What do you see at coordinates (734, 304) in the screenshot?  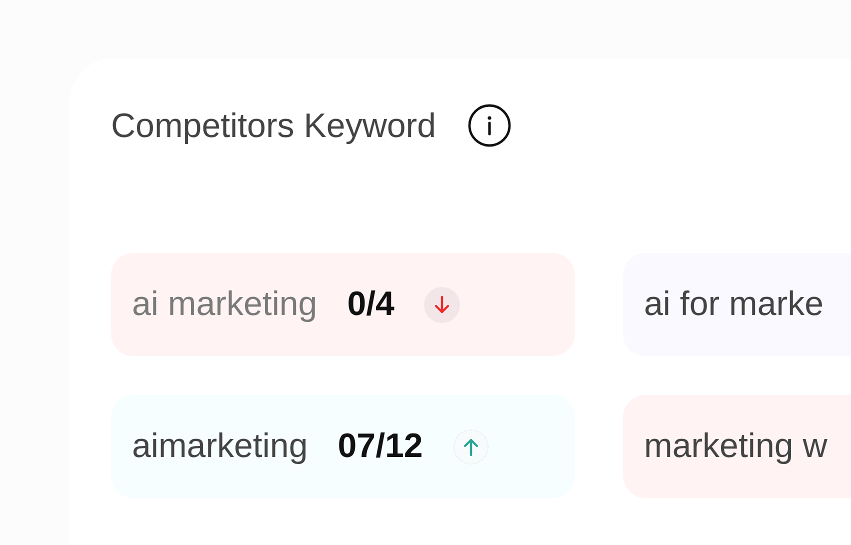 I see `keyword-text: ai for marke` at bounding box center [734, 304].